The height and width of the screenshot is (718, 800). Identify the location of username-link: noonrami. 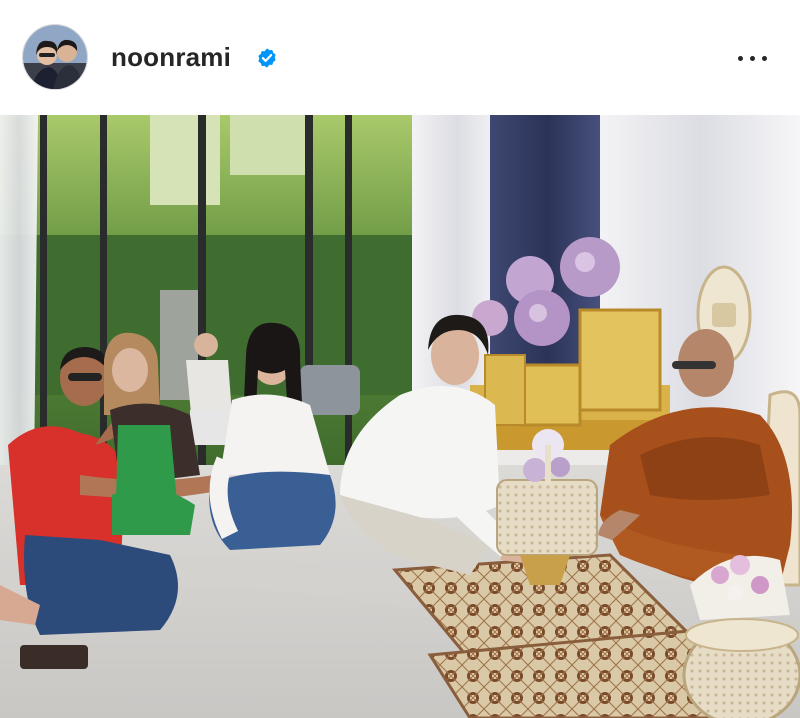
(171, 57).